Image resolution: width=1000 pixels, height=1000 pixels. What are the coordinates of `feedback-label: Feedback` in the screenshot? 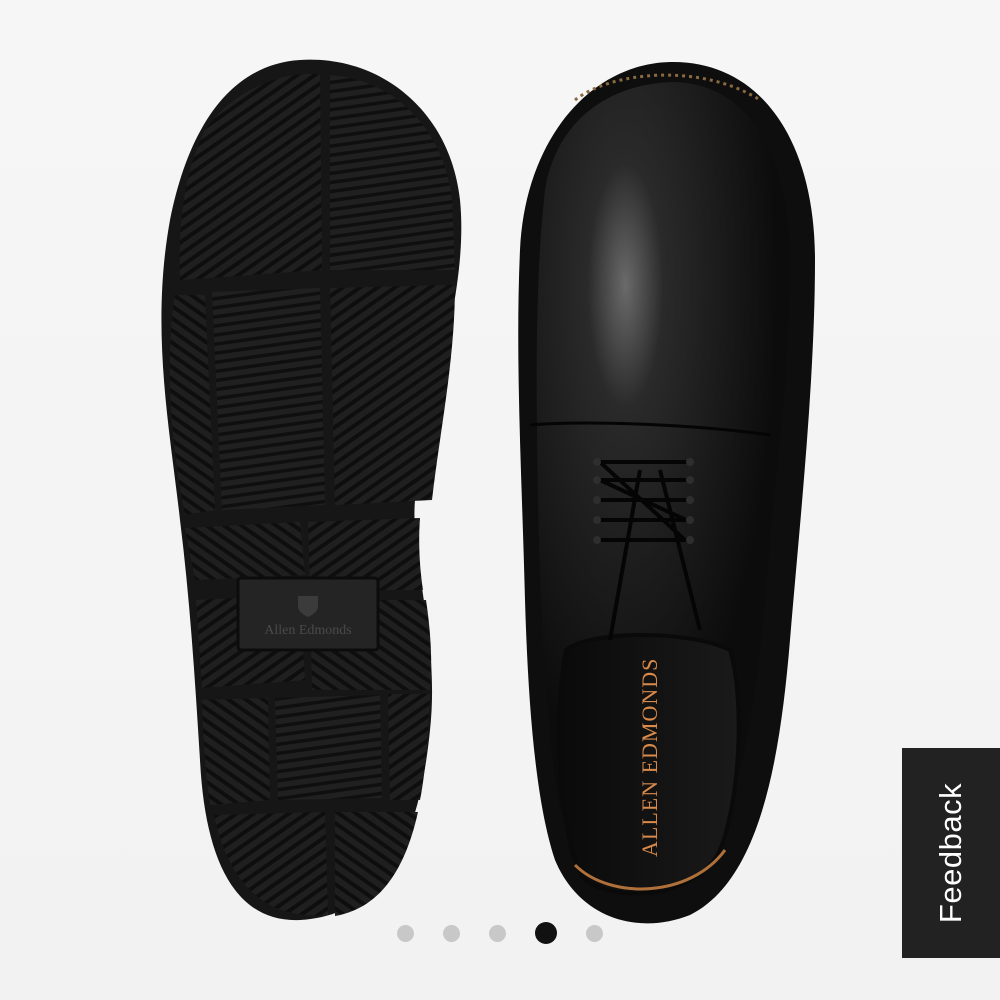 It's located at (951, 853).